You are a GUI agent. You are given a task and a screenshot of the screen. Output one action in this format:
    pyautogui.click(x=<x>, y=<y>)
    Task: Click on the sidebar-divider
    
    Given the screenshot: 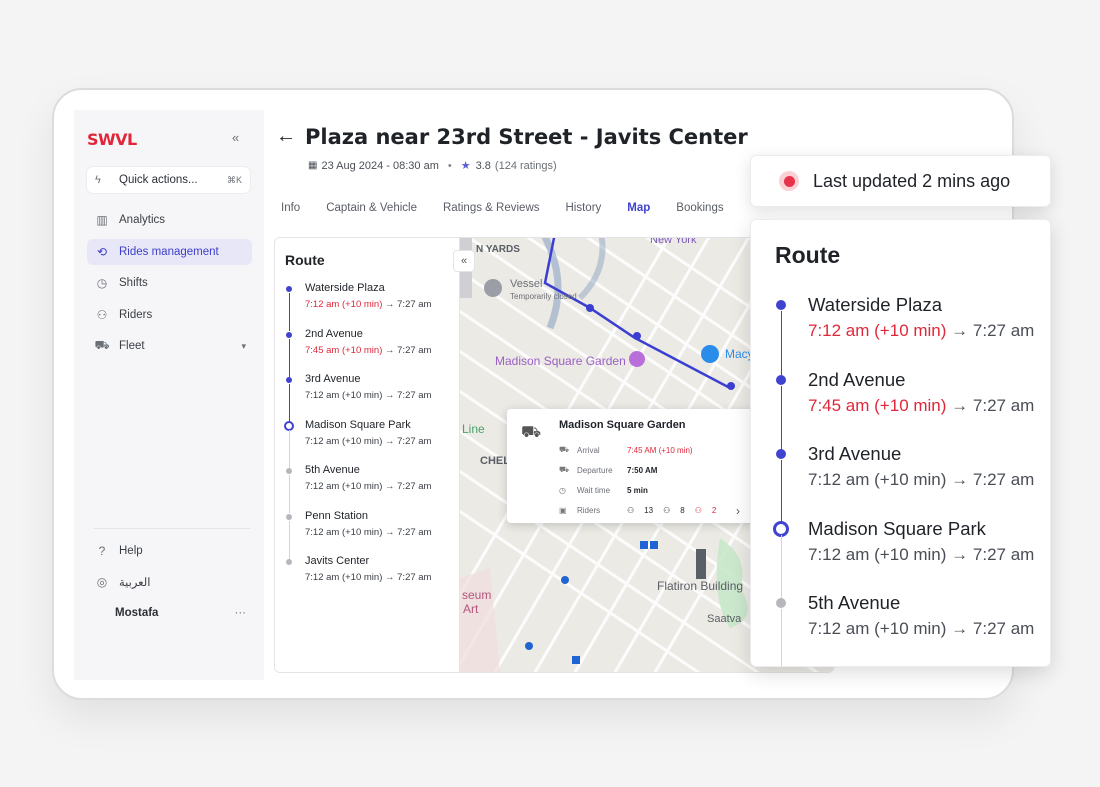 What is the action you would take?
    pyautogui.click(x=172, y=528)
    